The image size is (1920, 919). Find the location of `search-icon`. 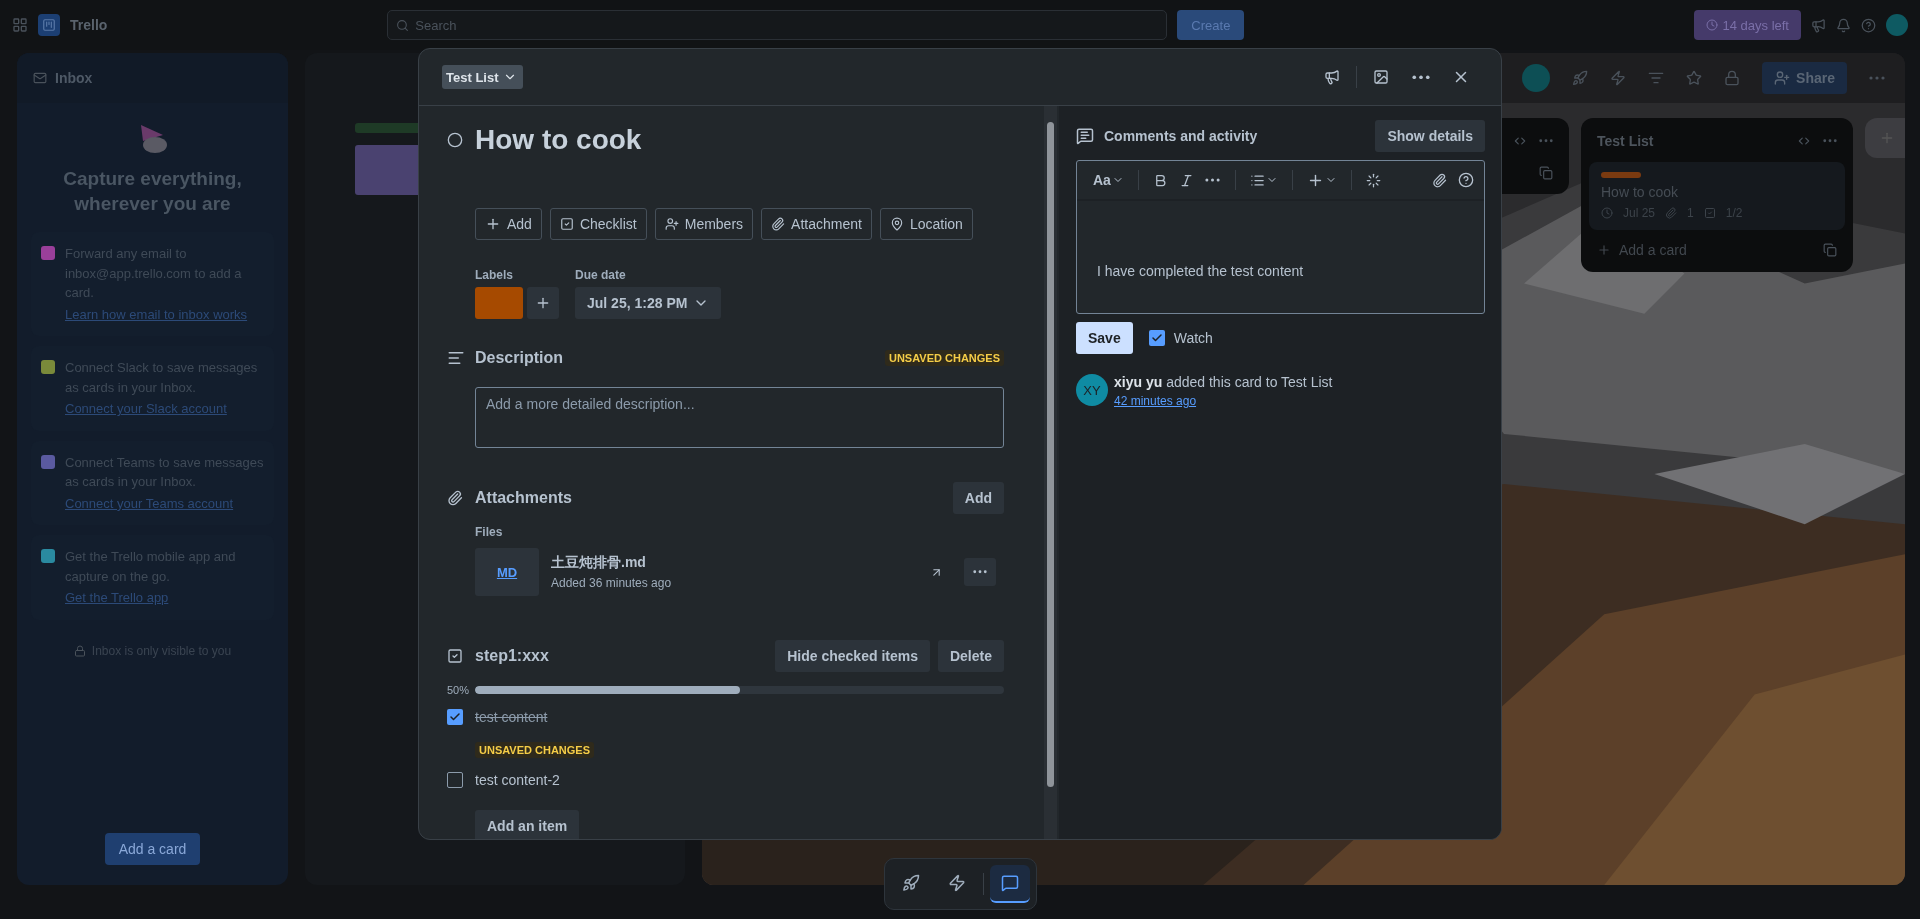

search-icon is located at coordinates (403, 25).